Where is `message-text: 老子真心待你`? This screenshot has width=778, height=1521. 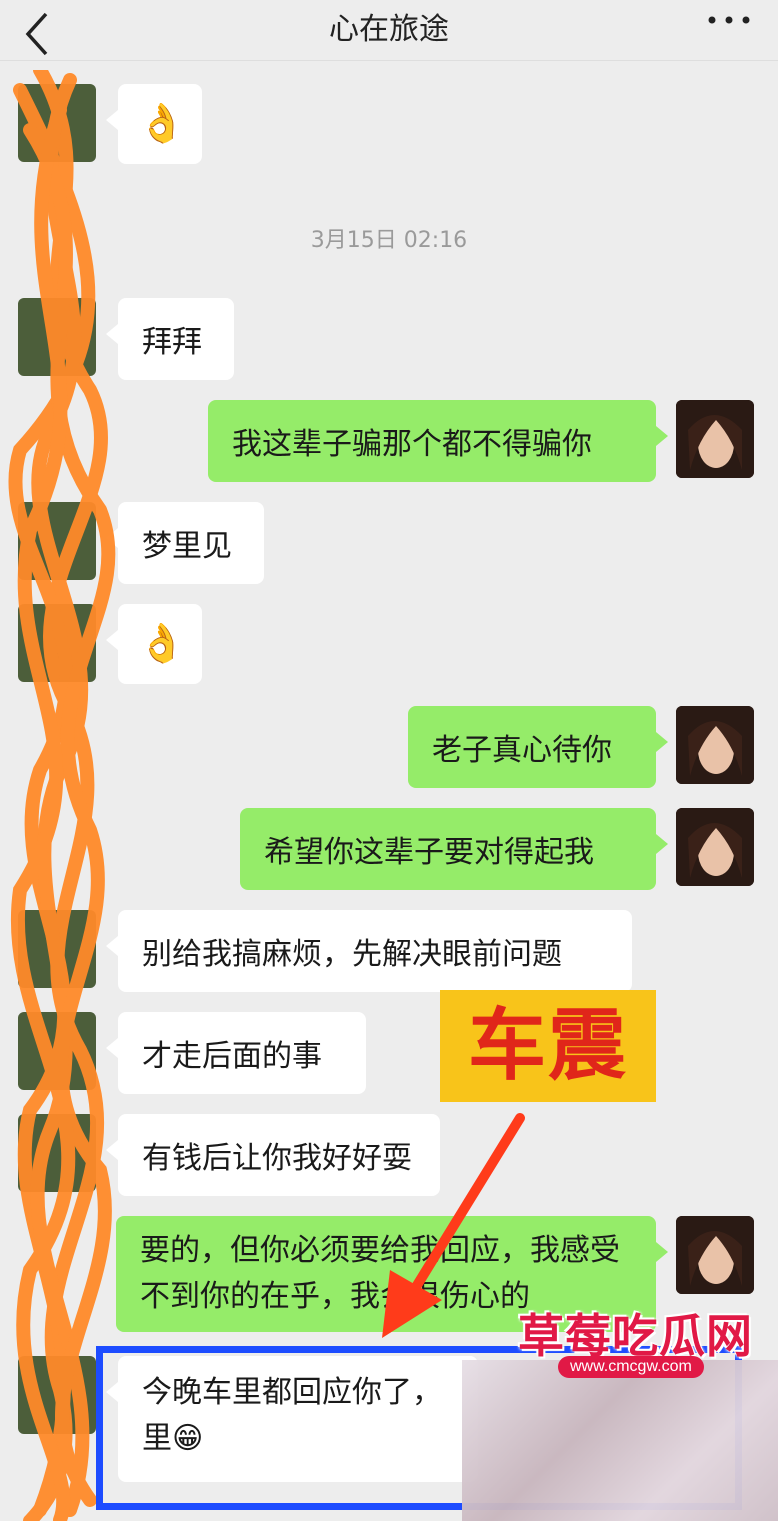 message-text: 老子真心待你 is located at coordinates (522, 750).